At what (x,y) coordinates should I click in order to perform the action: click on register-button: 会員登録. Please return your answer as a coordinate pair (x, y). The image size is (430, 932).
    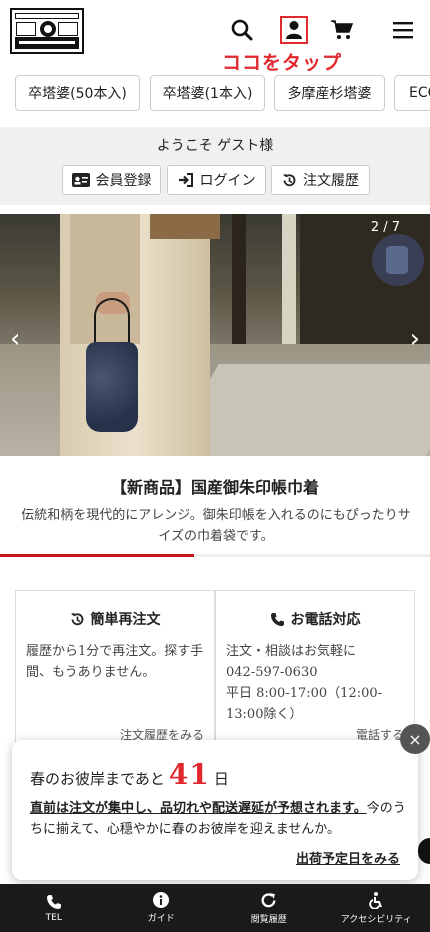
    Looking at the image, I should click on (111, 180).